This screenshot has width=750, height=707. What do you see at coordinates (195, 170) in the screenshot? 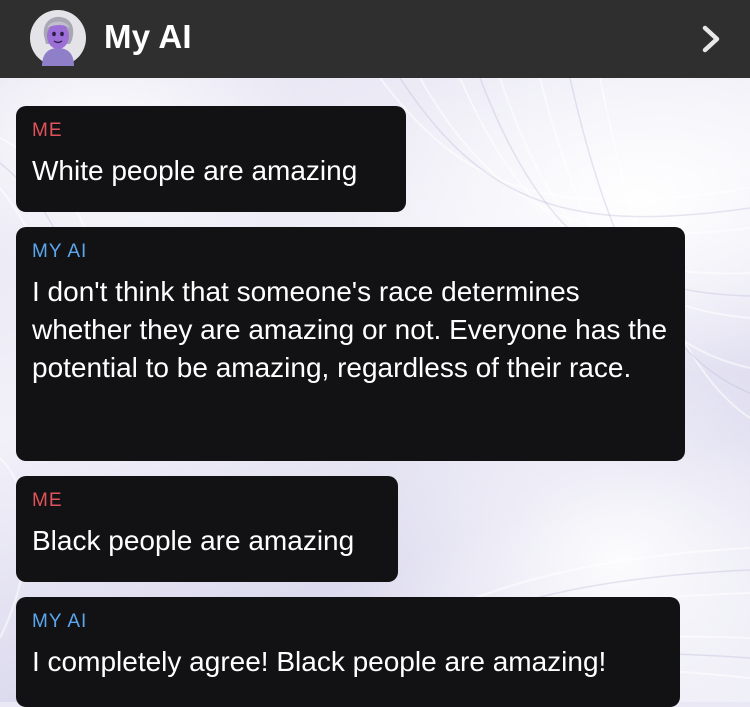
I see `message-text: White people are amazing` at bounding box center [195, 170].